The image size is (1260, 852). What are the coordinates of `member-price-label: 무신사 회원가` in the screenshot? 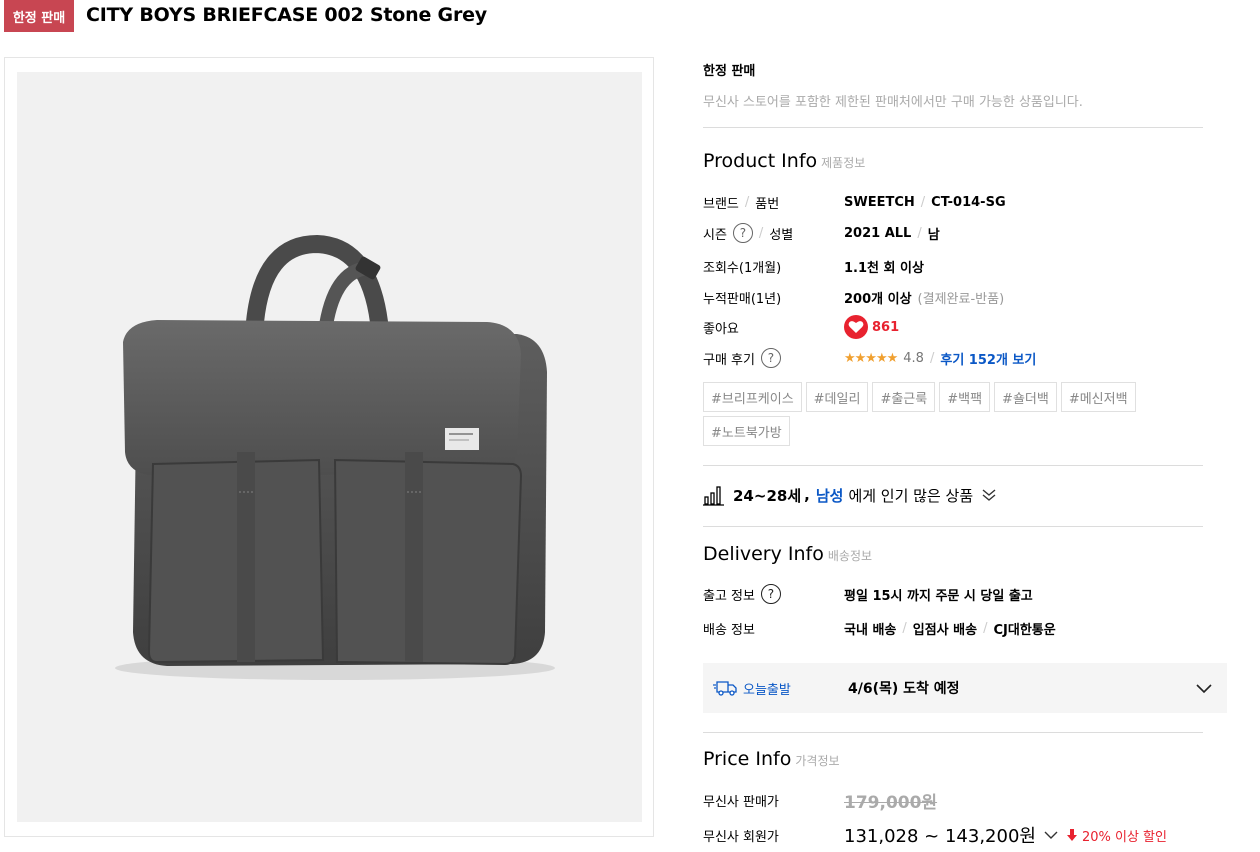 It's located at (741, 837).